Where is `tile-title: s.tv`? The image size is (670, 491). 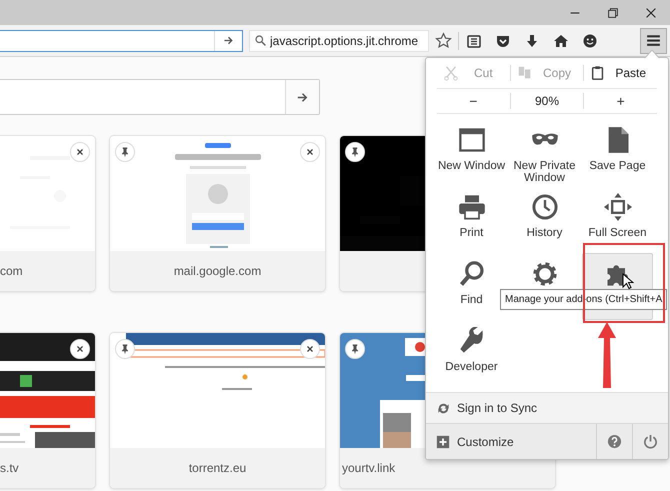 tile-title: s.tv is located at coordinates (9, 468).